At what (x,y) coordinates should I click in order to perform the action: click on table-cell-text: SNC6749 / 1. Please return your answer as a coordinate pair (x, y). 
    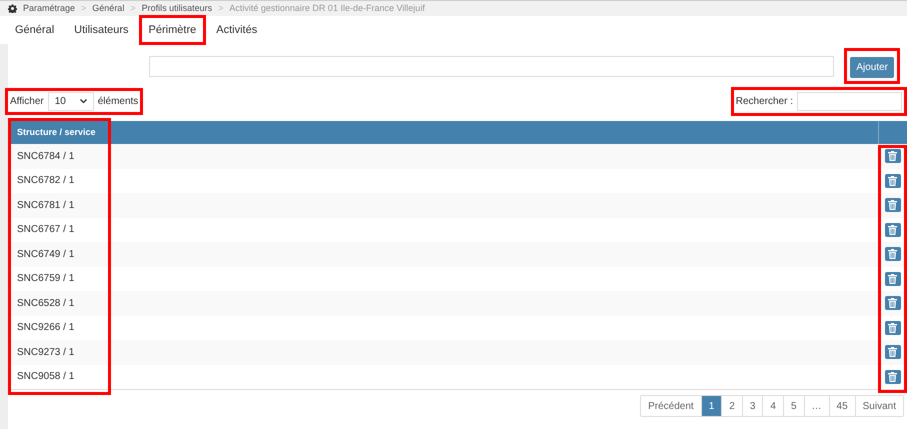
    Looking at the image, I should click on (46, 255).